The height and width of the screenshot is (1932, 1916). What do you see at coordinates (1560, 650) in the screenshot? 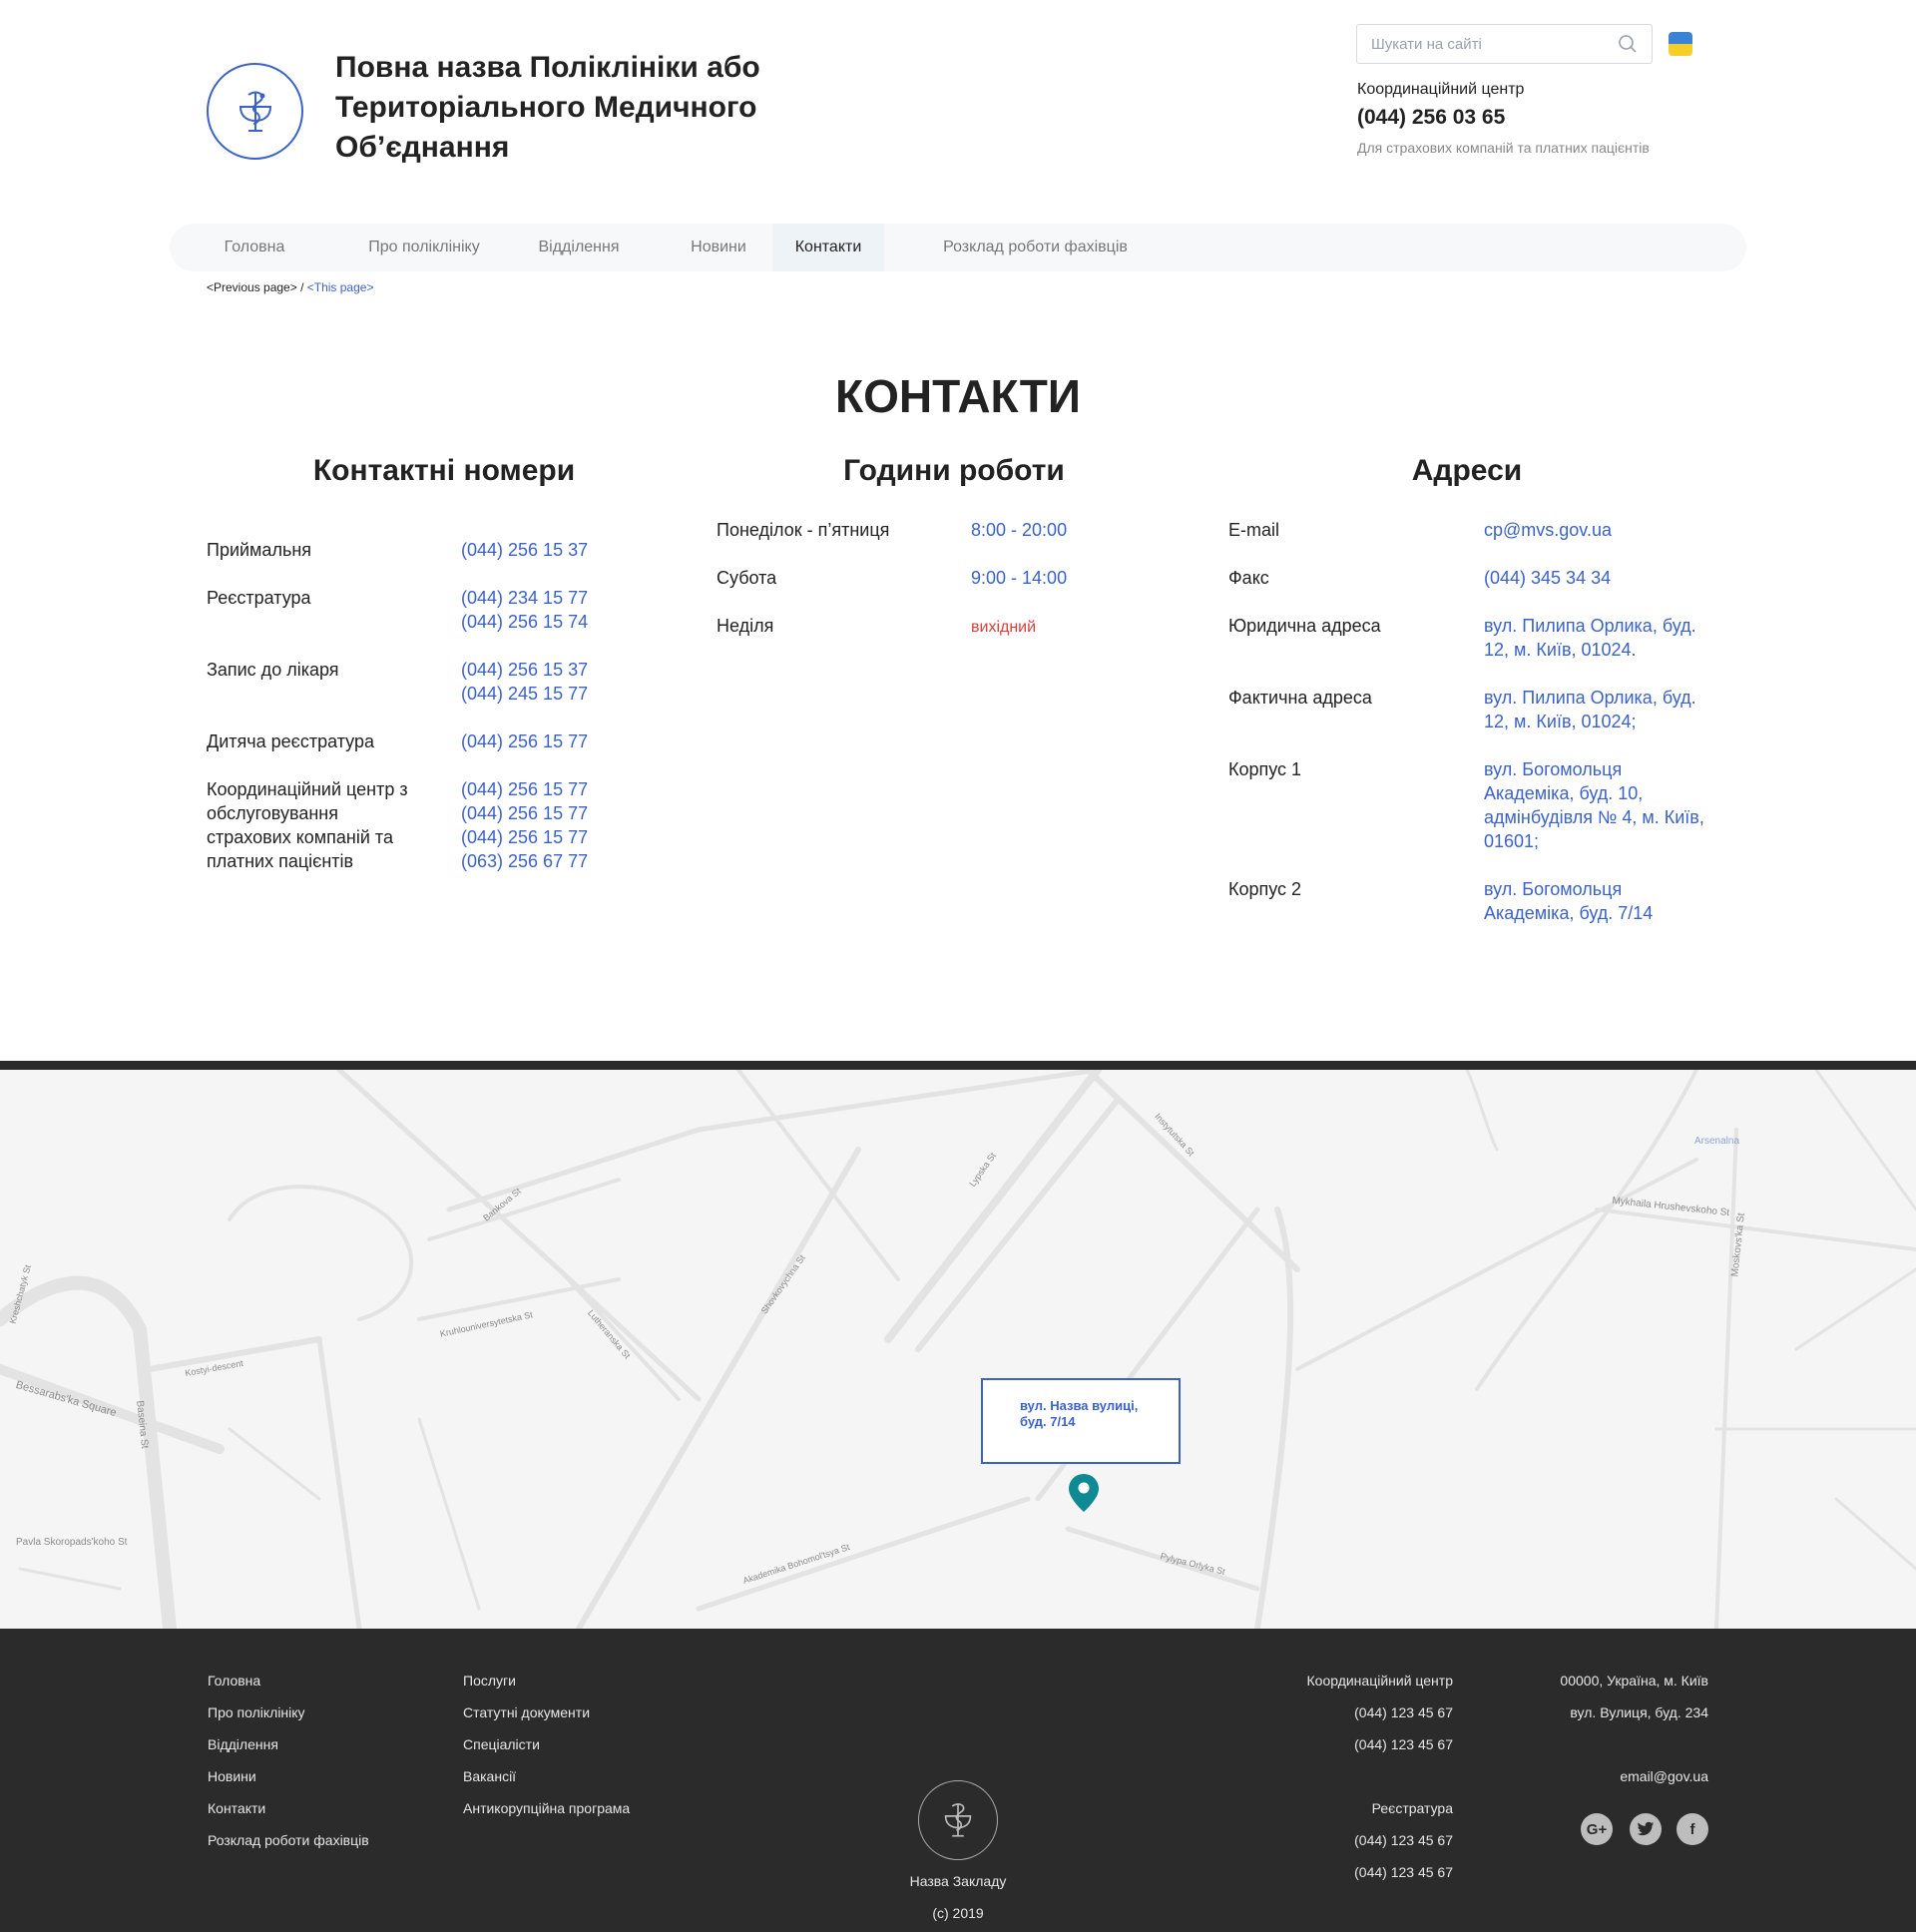
I see `address-line: 12, м. Київ, 01024.` at bounding box center [1560, 650].